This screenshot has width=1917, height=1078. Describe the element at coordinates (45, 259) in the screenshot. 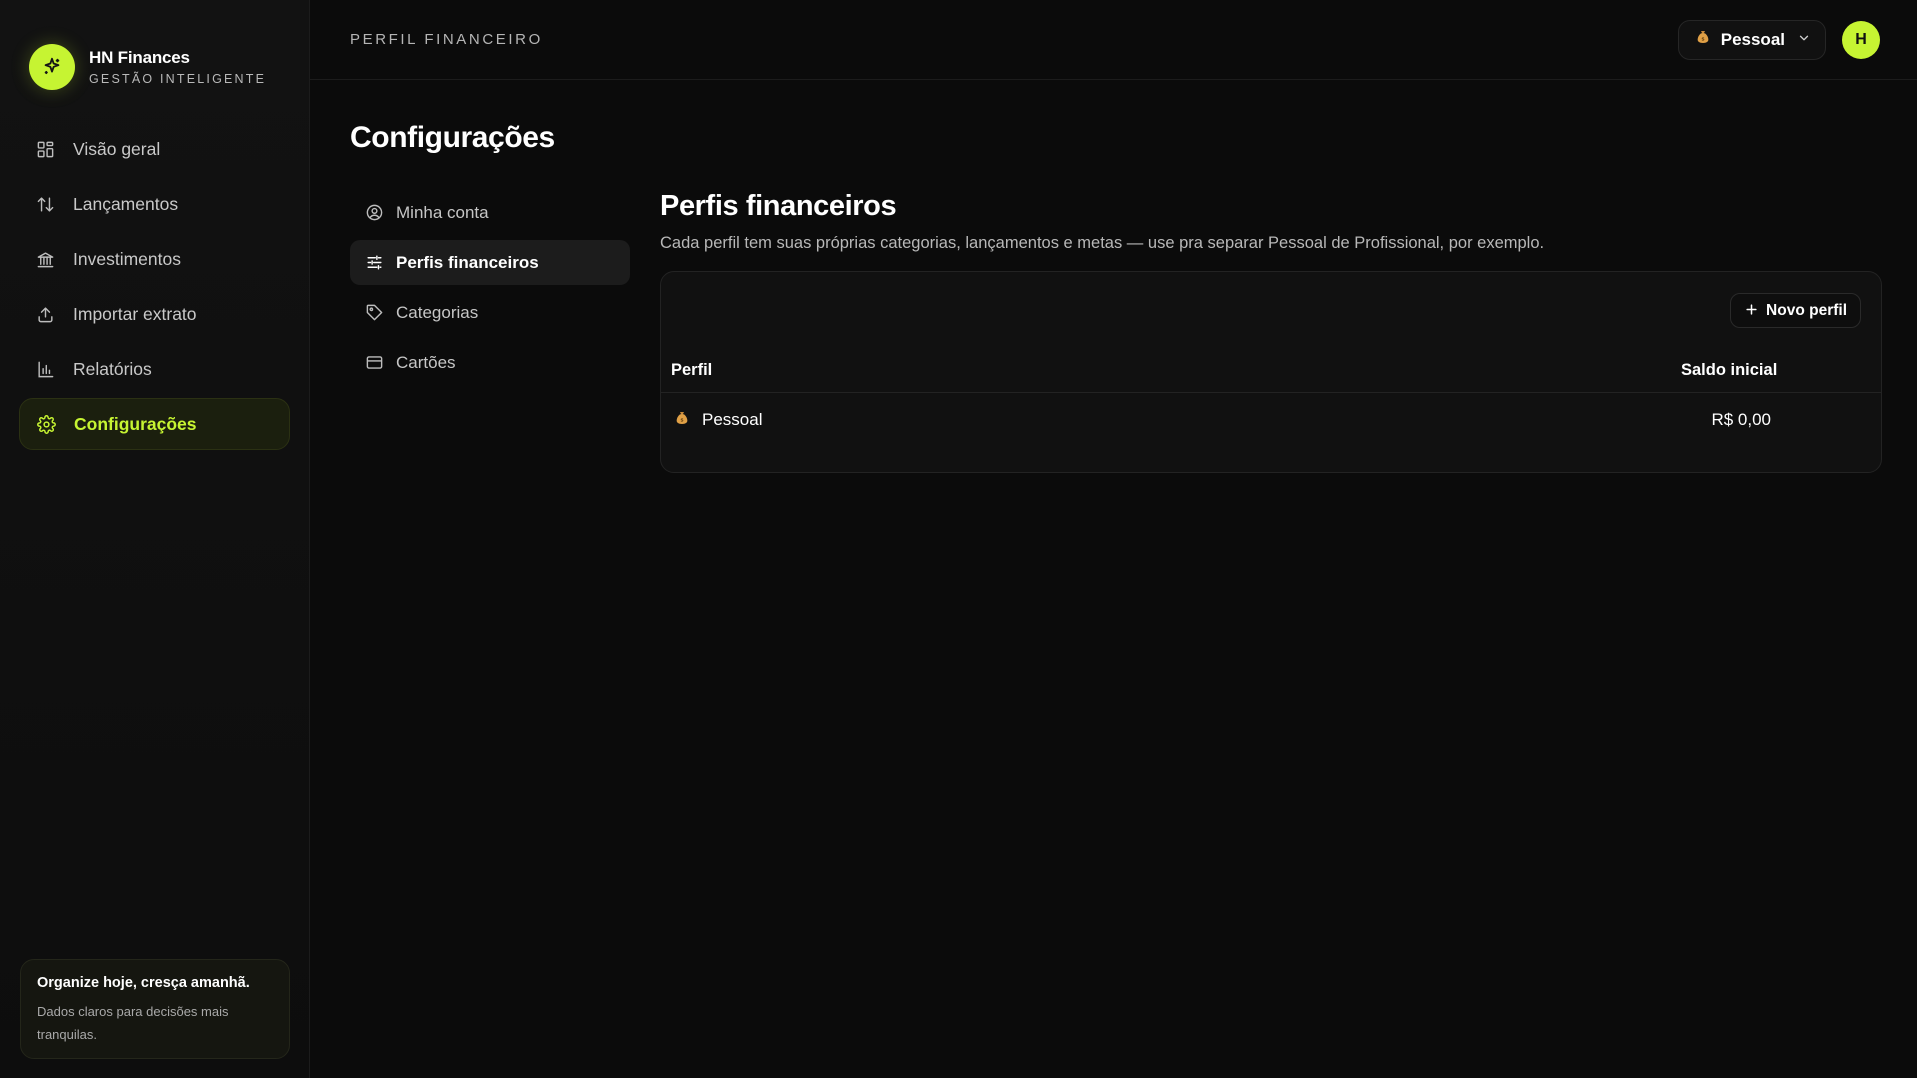

I see `bank-icon` at that location.